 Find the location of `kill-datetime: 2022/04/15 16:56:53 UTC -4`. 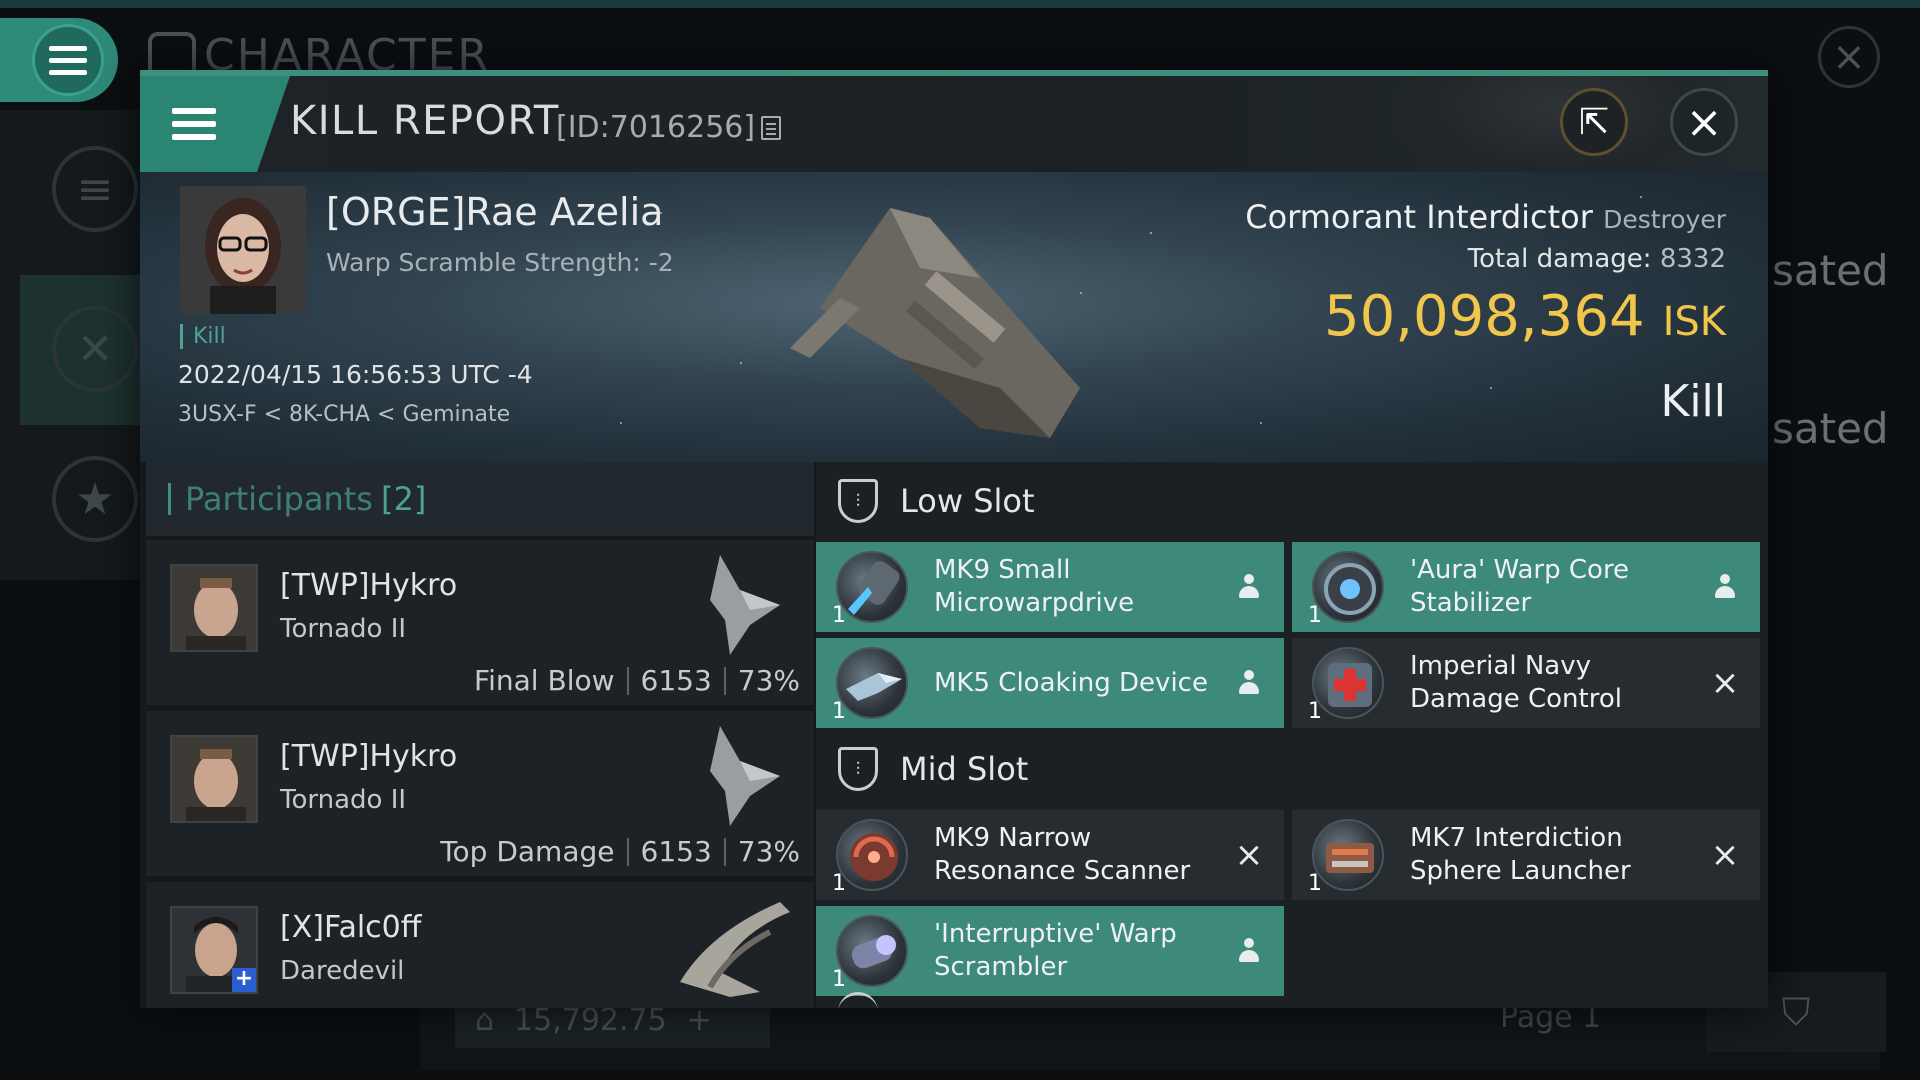

kill-datetime: 2022/04/15 16:56:53 UTC -4 is located at coordinates (355, 374).